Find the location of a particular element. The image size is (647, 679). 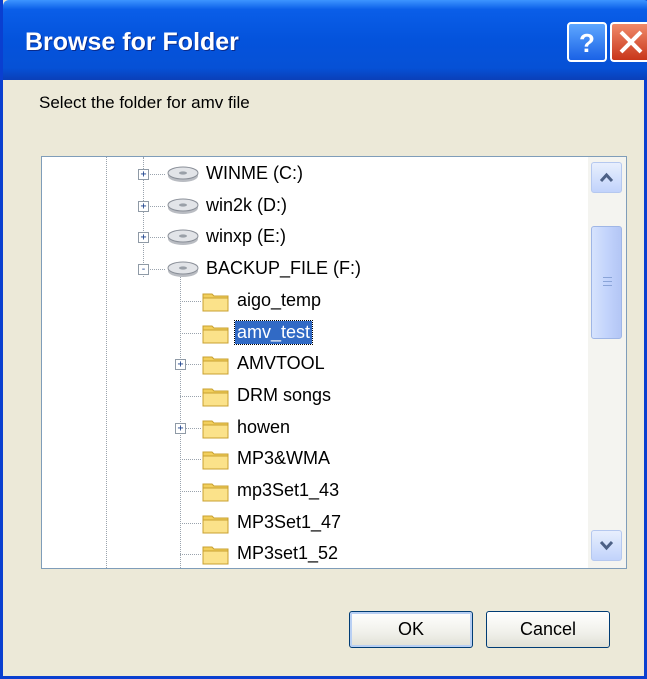

tree-item-drive: - BACKUP_FILE (F:) is located at coordinates (314, 269).